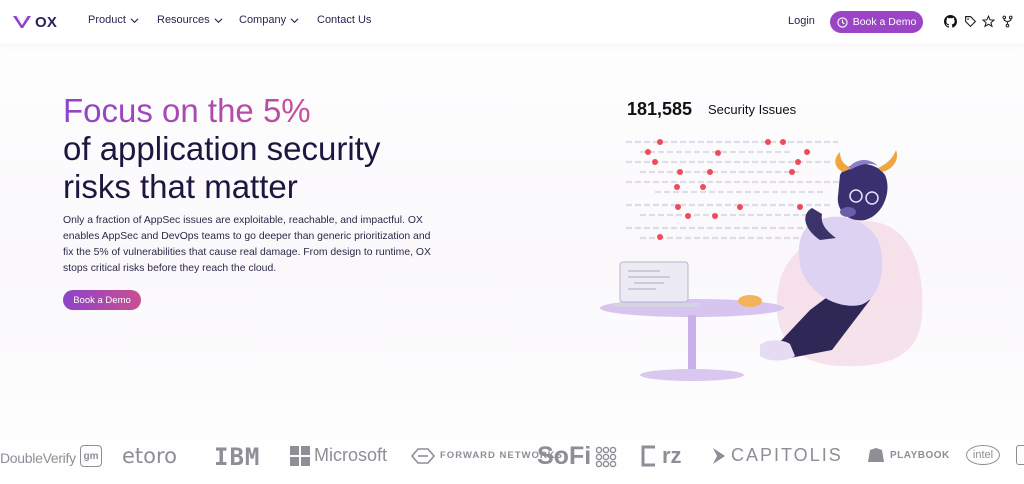 This screenshot has height=484, width=1024. I want to click on book-demo-button-hero: Book a Demo, so click(102, 300).